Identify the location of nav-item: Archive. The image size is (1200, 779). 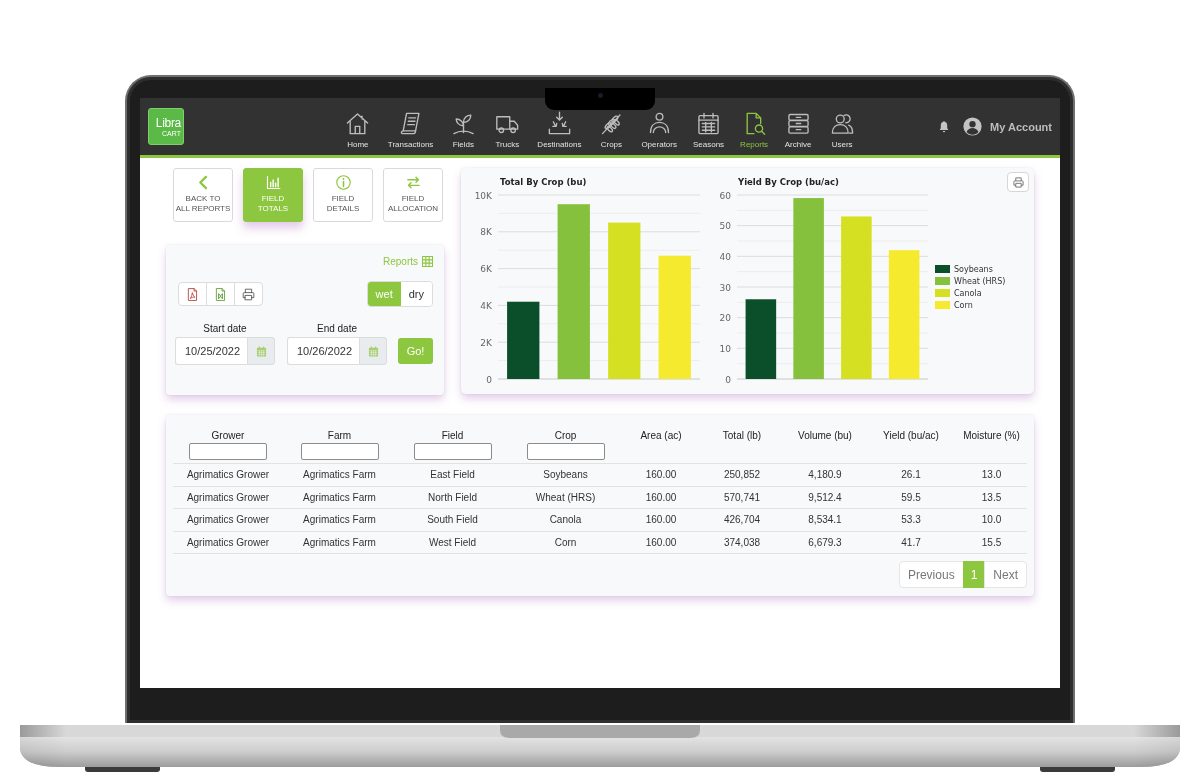
(798, 129).